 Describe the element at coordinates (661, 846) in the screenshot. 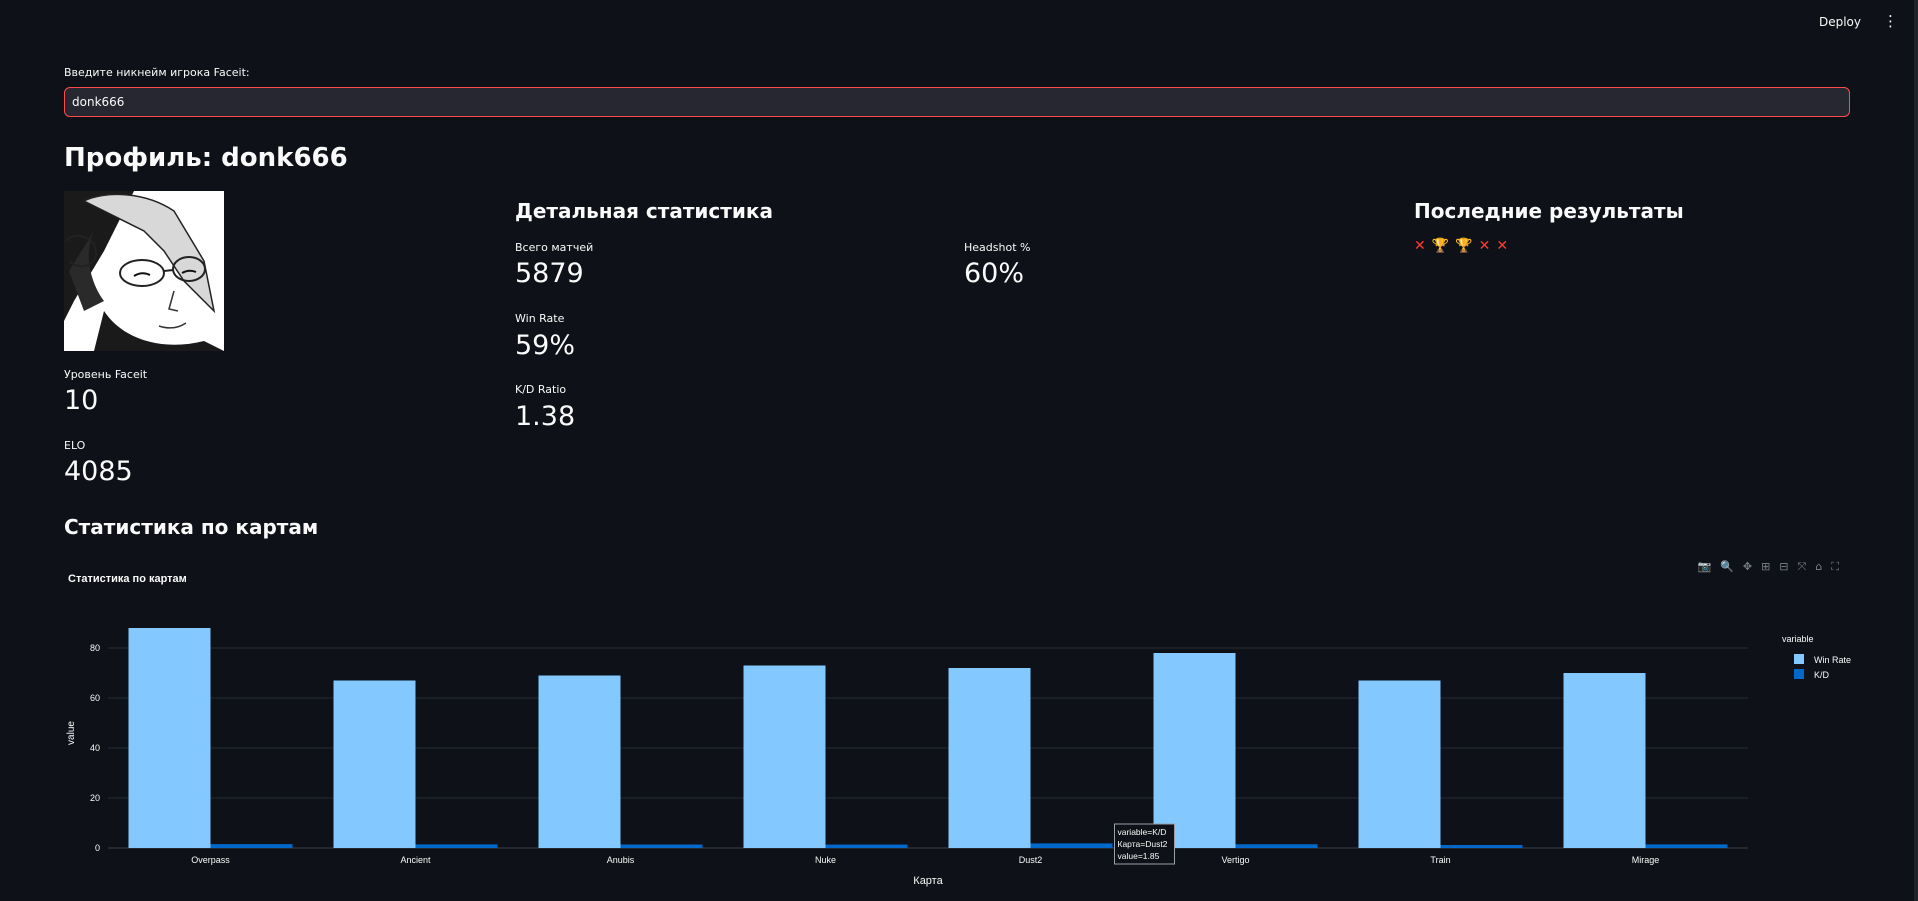

I see `bar-k-d-anubis` at that location.